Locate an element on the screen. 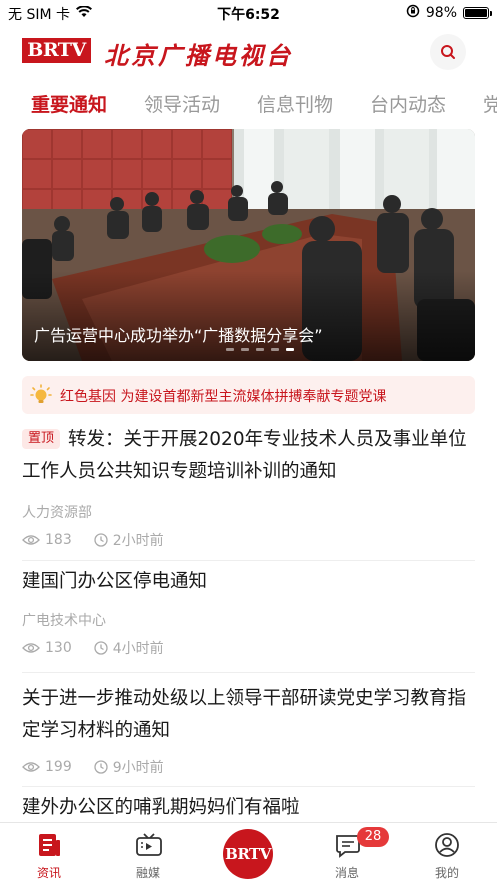  news-item: 建国门办公区停电通知 广电技术中心 130 4小时前 is located at coordinates (248, 612).